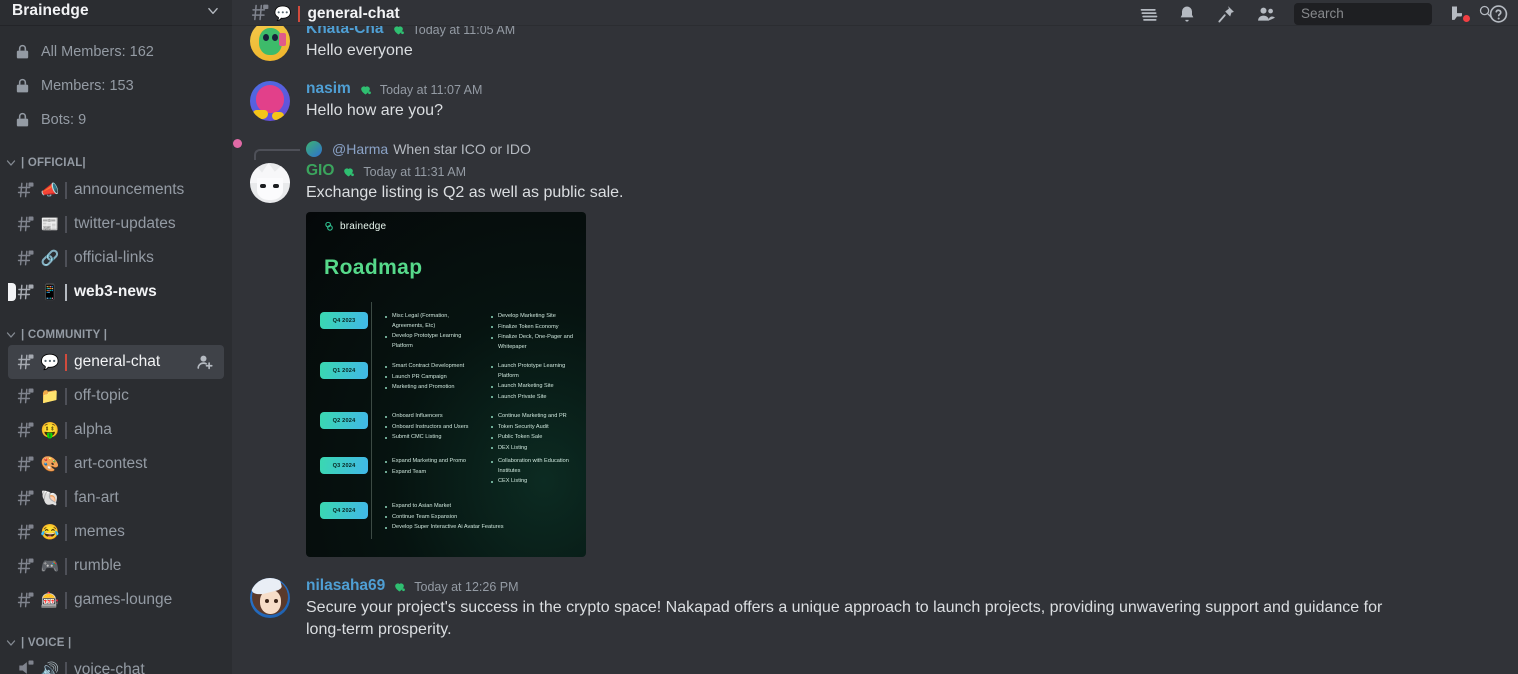  What do you see at coordinates (464, 31) in the screenshot?
I see `message-timestamp: Today at 11:05 AM` at bounding box center [464, 31].